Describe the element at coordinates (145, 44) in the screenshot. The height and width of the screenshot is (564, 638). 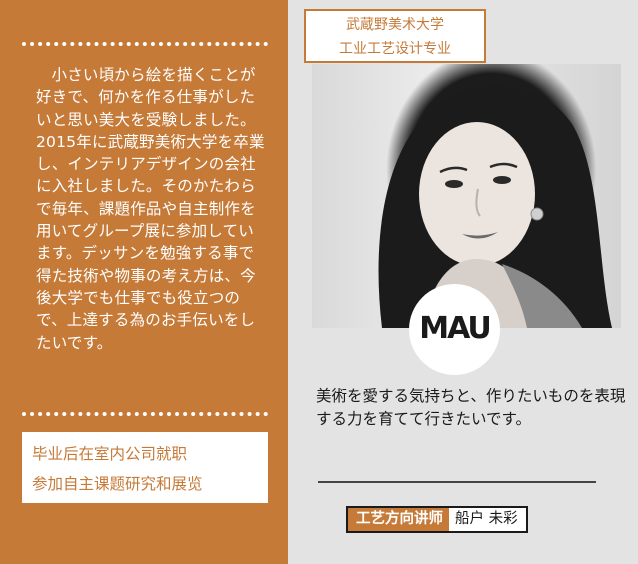
I see `top-dotted-divider` at that location.